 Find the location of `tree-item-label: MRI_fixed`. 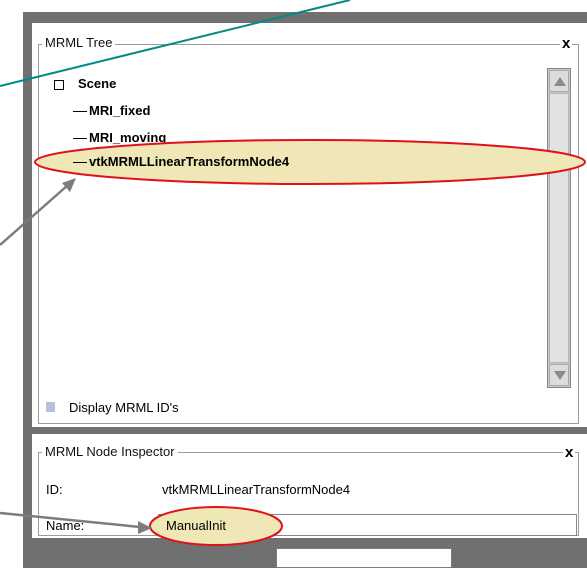

tree-item-label: MRI_fixed is located at coordinates (120, 110).